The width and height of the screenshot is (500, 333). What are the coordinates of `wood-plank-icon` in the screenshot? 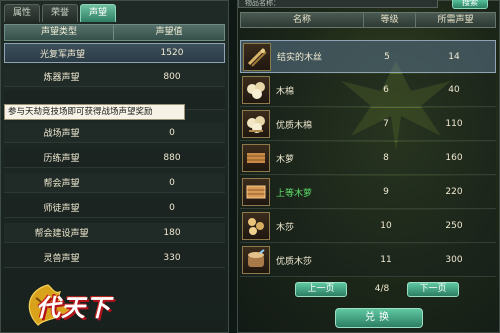 It's located at (256, 158).